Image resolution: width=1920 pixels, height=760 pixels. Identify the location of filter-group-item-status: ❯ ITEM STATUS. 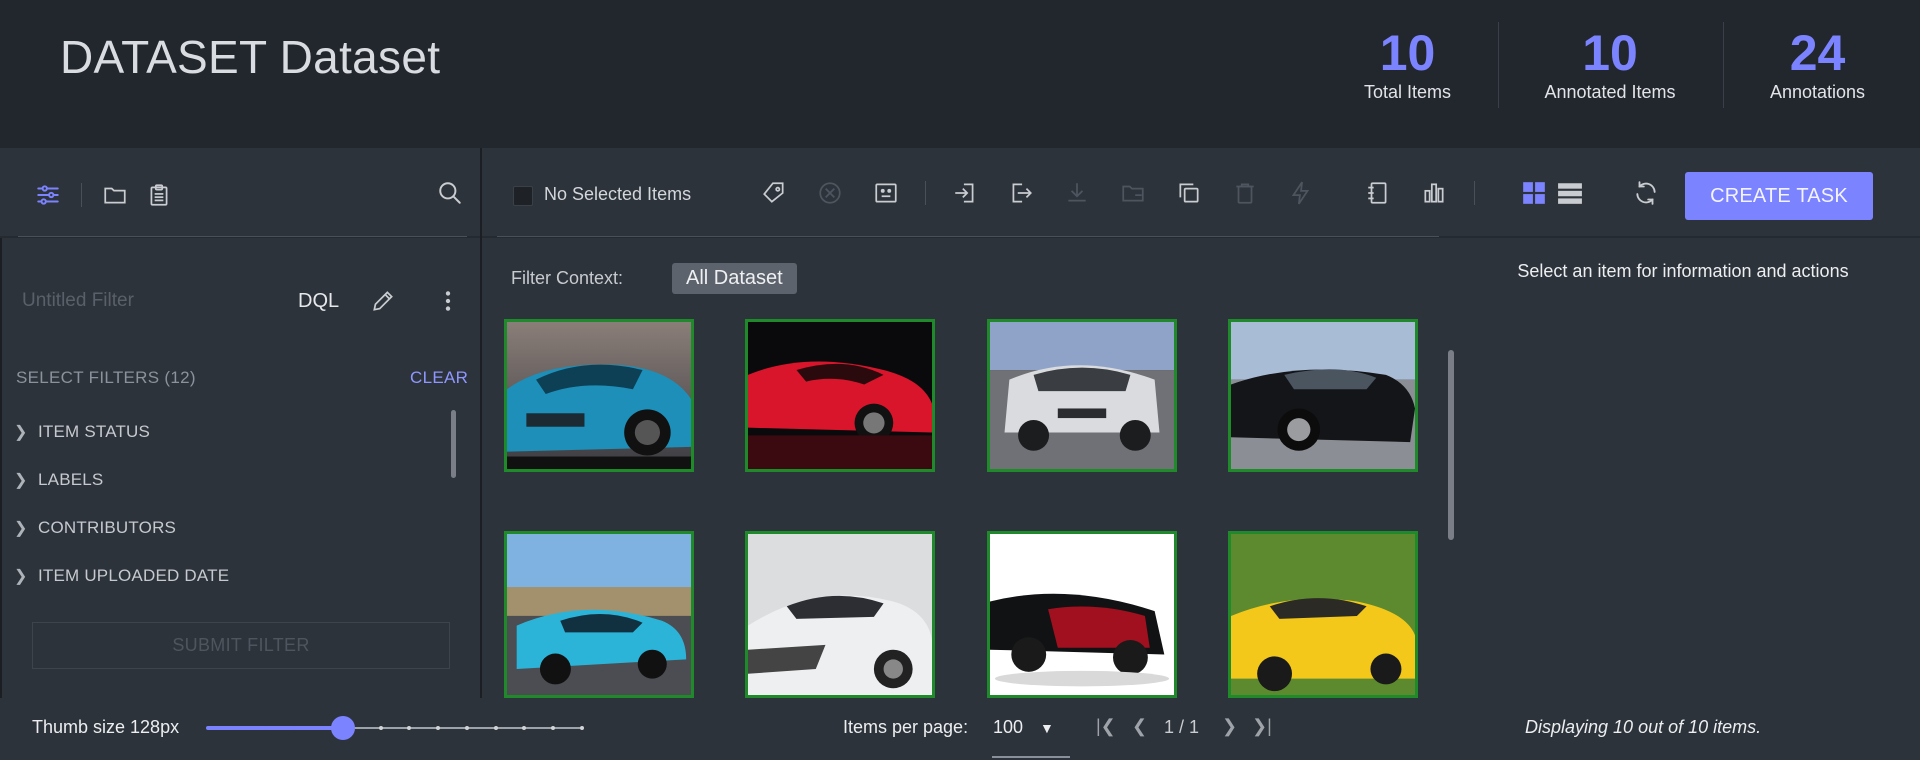
(82, 432).